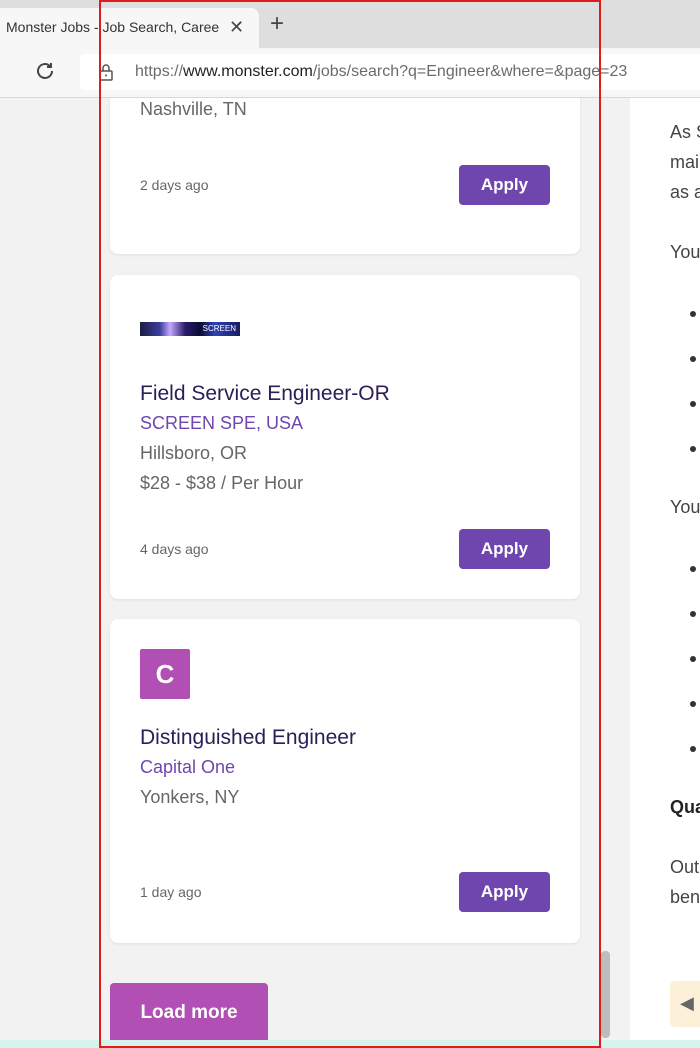 This screenshot has width=700, height=1048. I want to click on reload-icon, so click(45, 73).